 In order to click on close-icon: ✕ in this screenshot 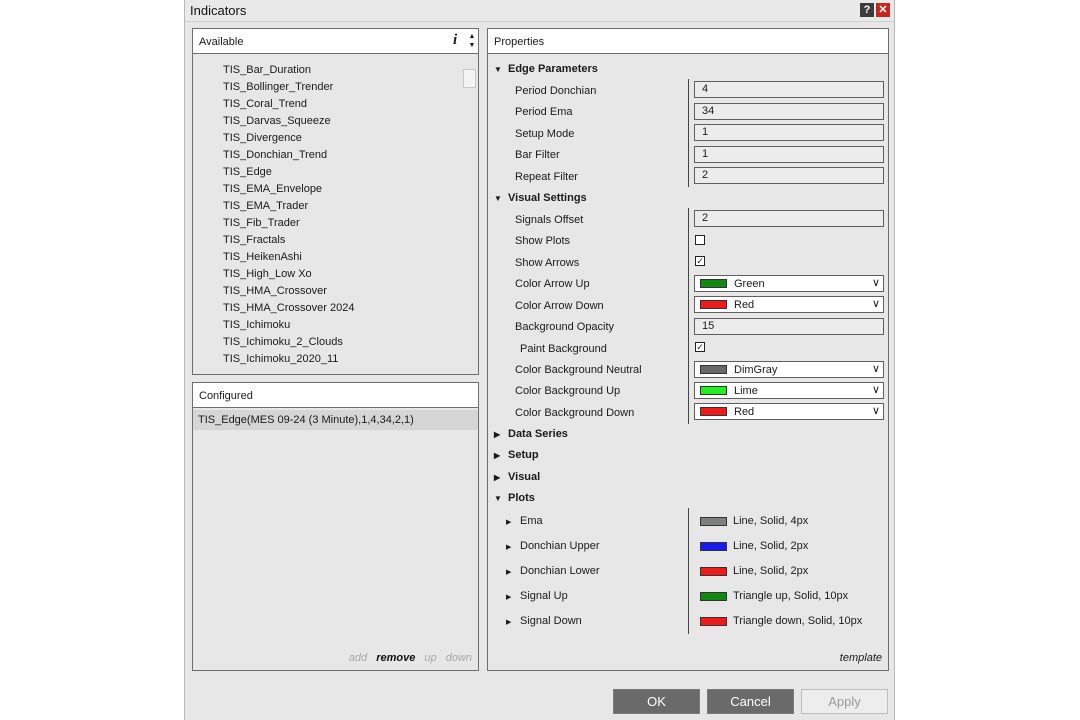, I will do `click(883, 10)`.